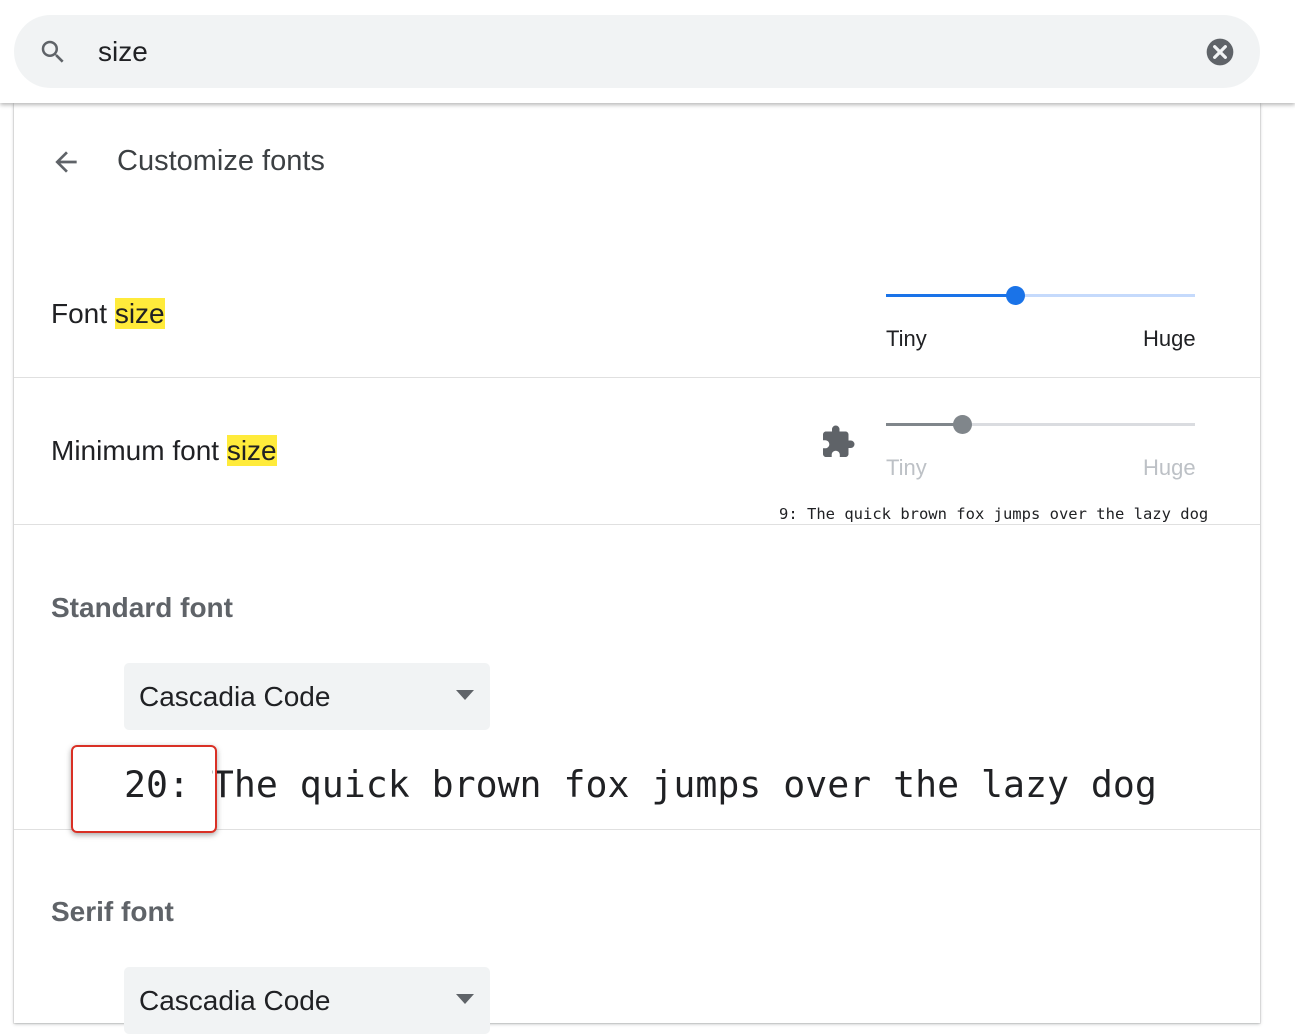  Describe the element at coordinates (1220, 52) in the screenshot. I see `clear-search-icon` at that location.